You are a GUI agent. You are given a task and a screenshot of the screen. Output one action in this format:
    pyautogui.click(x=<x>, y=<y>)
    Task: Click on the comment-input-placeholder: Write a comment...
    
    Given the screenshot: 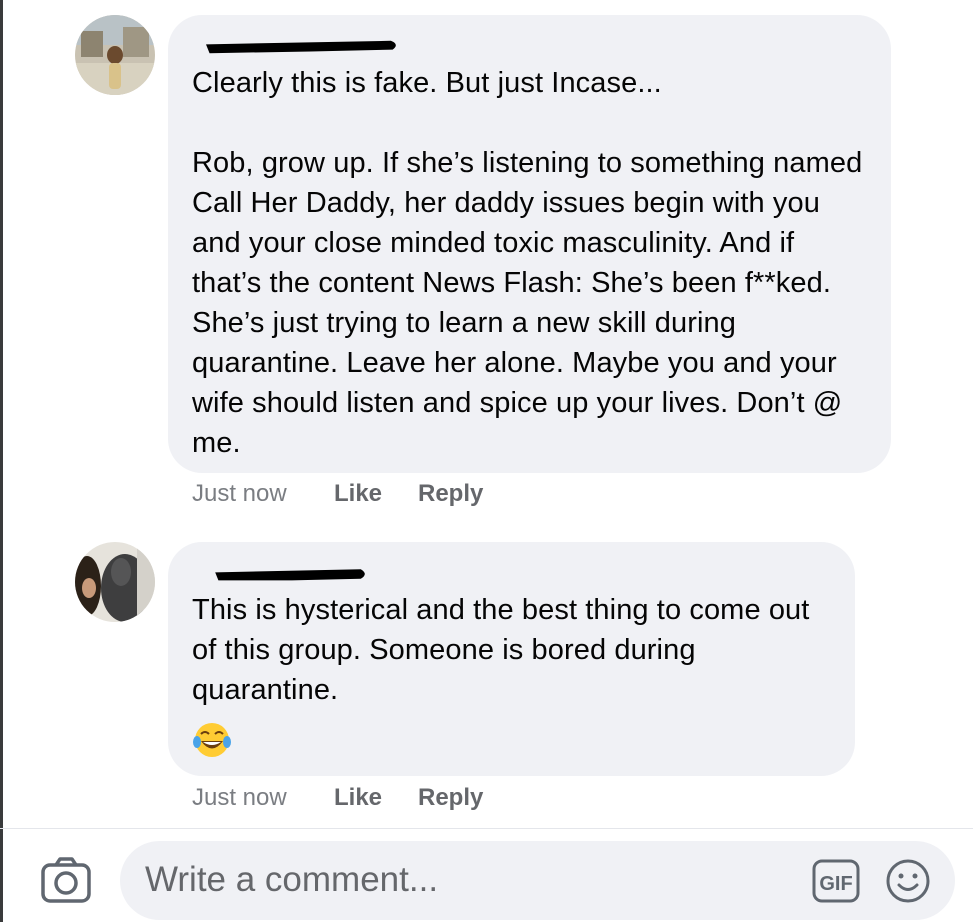 What is the action you would take?
    pyautogui.click(x=292, y=879)
    